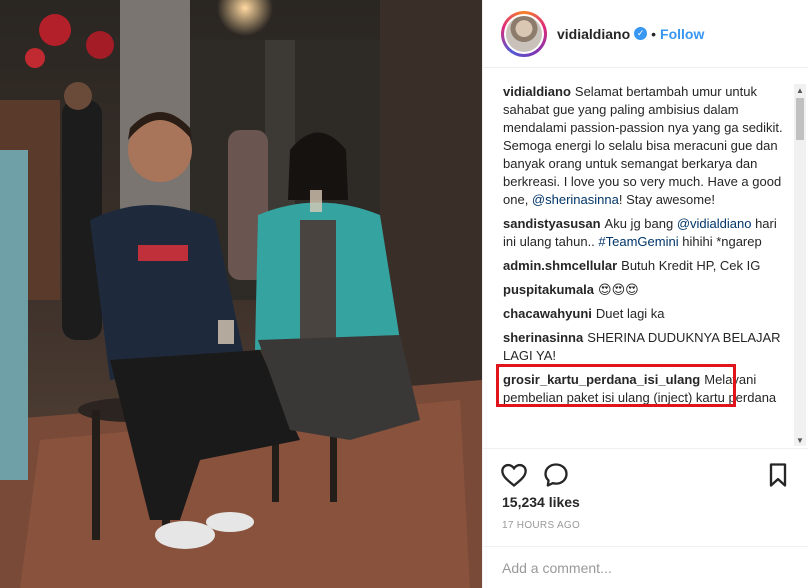 The height and width of the screenshot is (588, 808). I want to click on comments-scrollbar: ▲ ▼, so click(800, 265).